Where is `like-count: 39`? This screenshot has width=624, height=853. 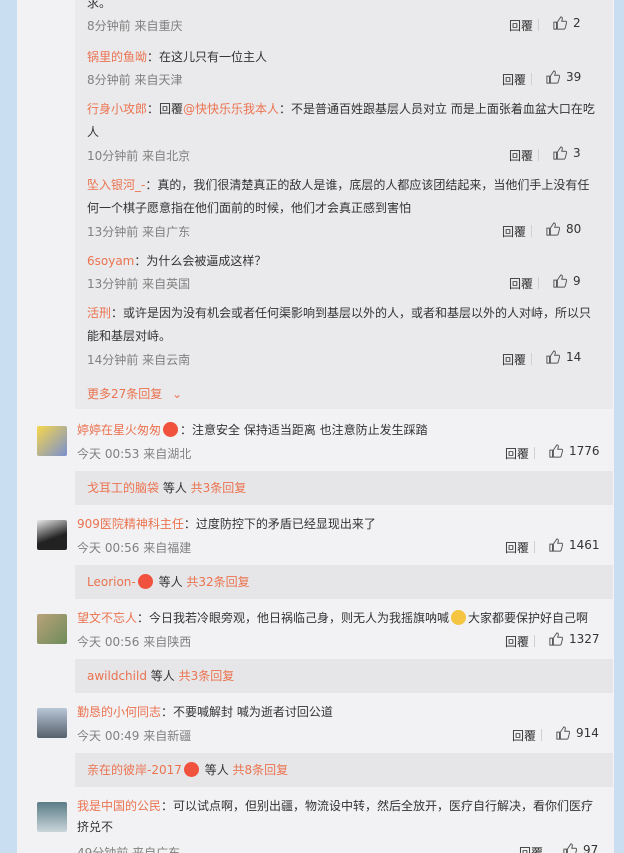
like-count: 39 is located at coordinates (574, 77).